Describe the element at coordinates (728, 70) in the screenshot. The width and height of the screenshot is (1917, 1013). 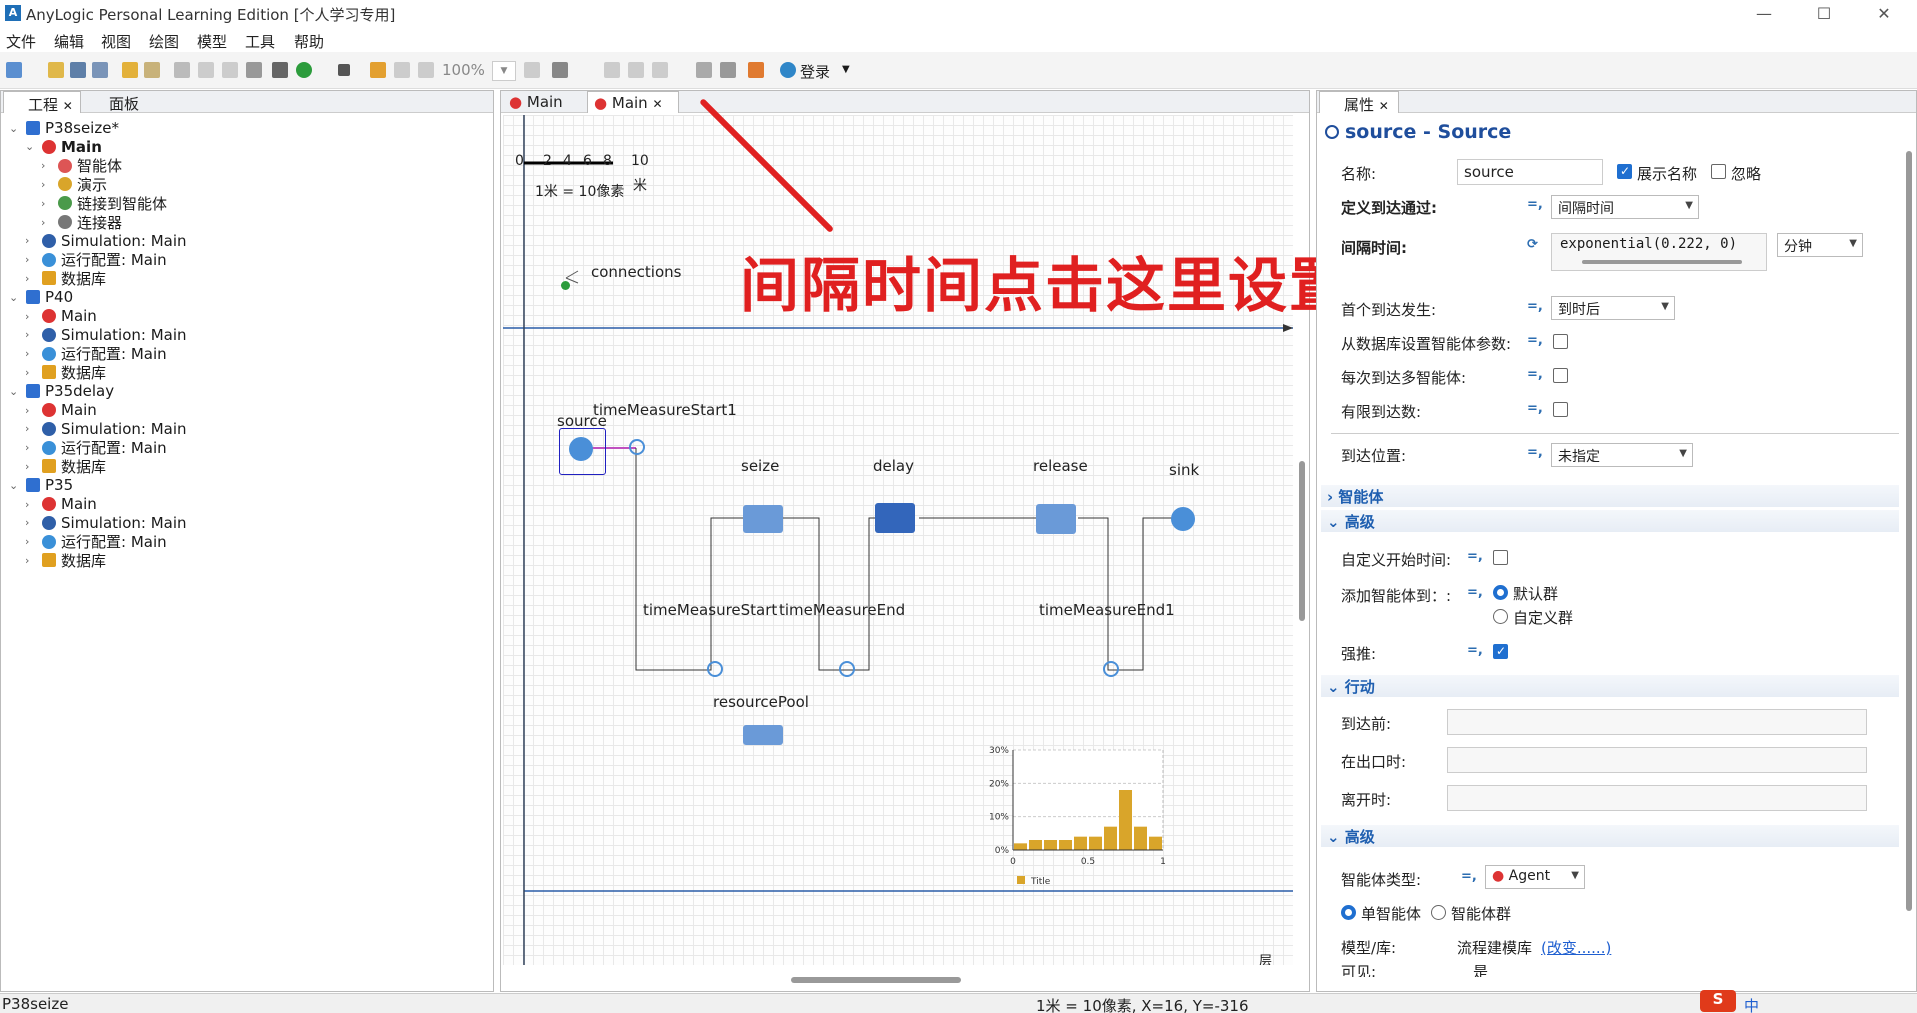
I see `group-icon` at that location.